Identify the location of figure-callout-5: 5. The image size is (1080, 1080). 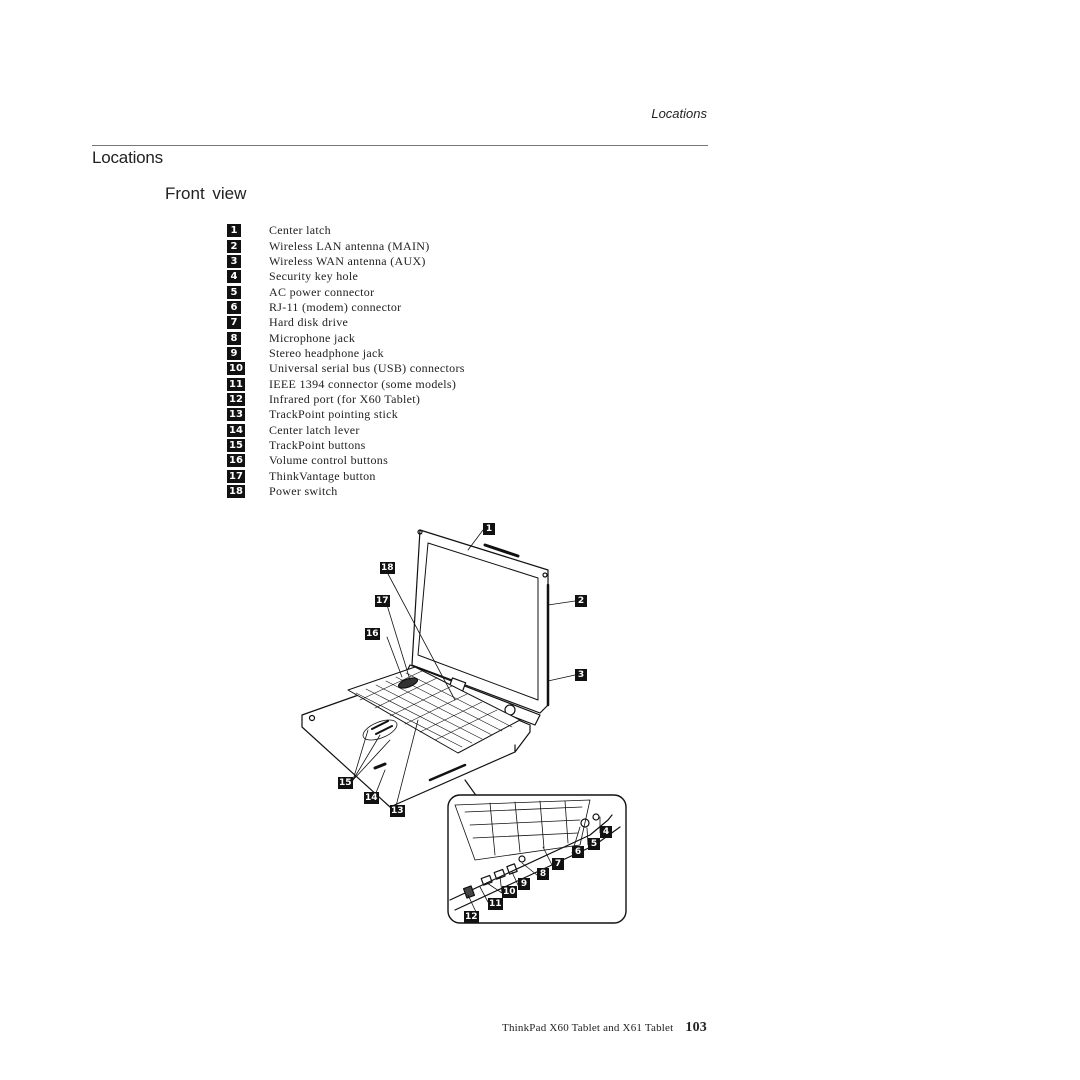
(594, 844).